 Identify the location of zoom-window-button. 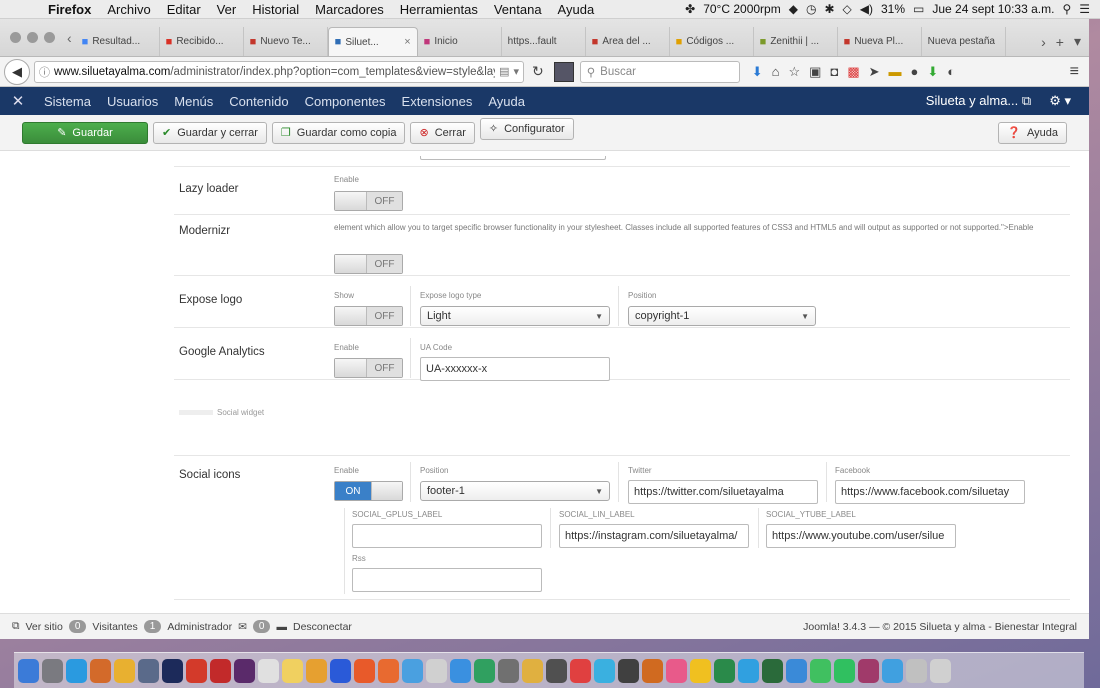
(49, 37).